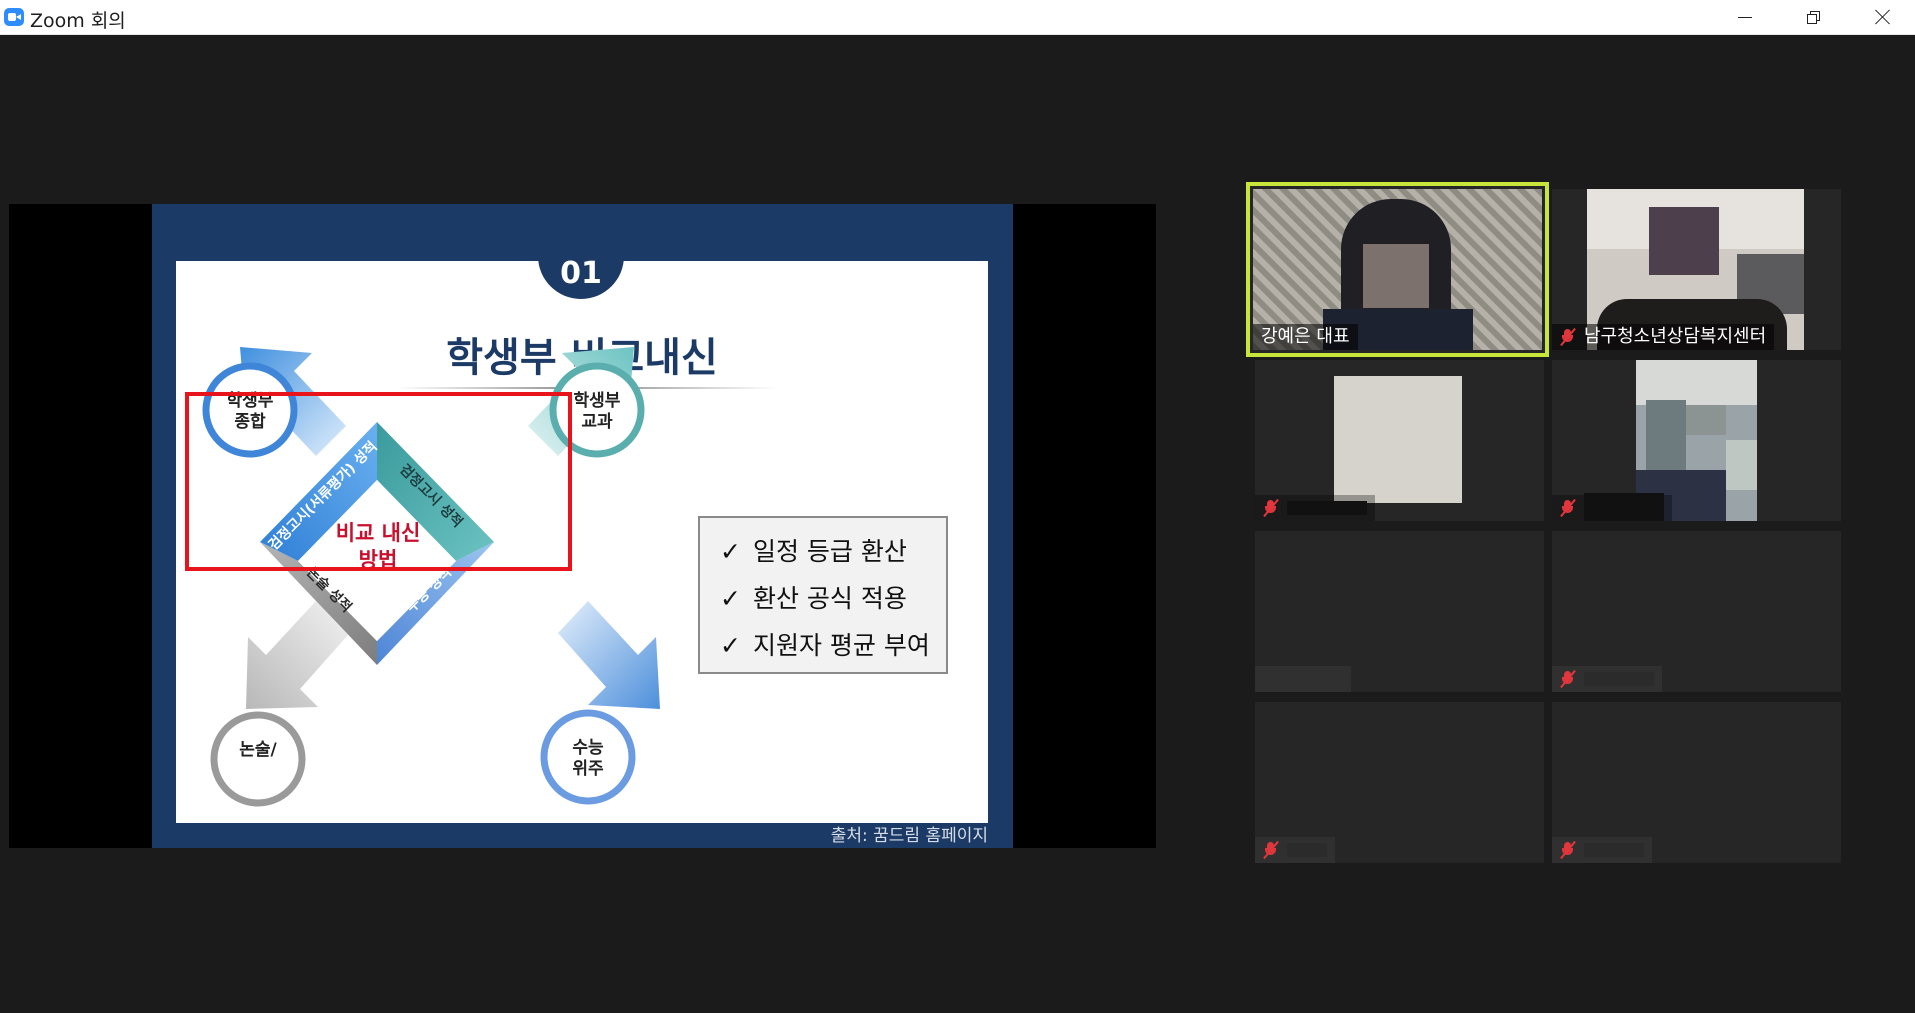  What do you see at coordinates (597, 422) in the screenshot?
I see `svg-text: 교과` at bounding box center [597, 422].